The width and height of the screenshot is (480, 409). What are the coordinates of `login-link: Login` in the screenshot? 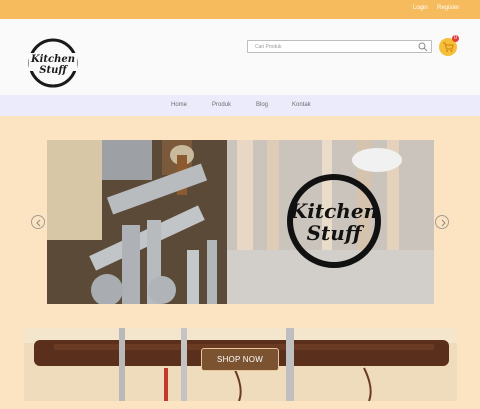 It's located at (420, 8).